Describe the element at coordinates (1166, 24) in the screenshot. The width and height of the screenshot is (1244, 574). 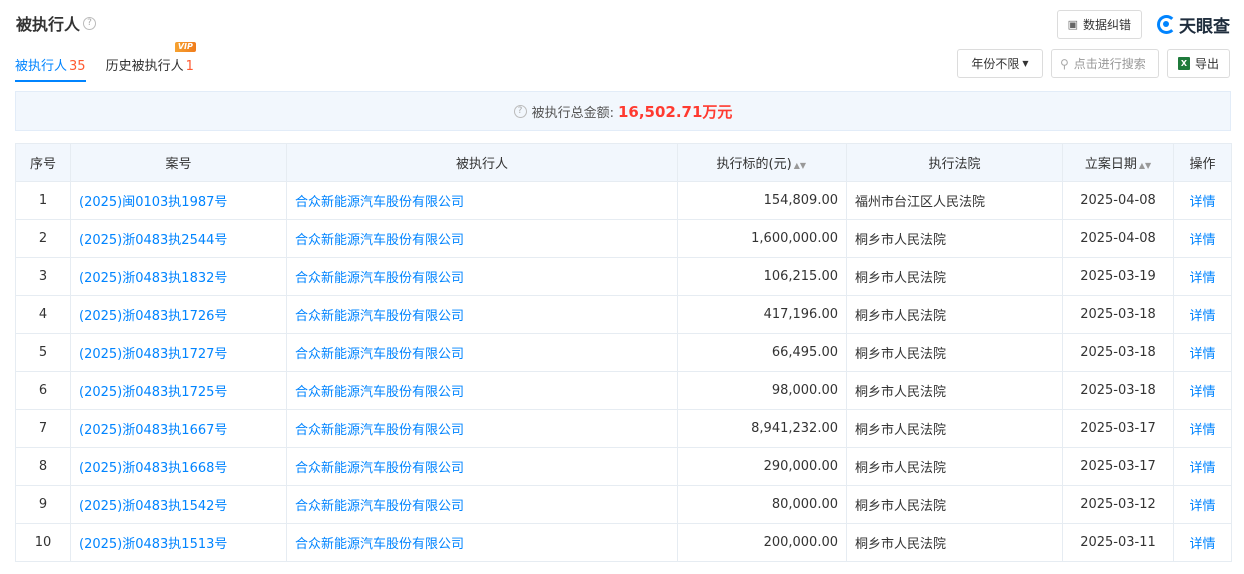
I see `tianyancha-logo-icon` at that location.